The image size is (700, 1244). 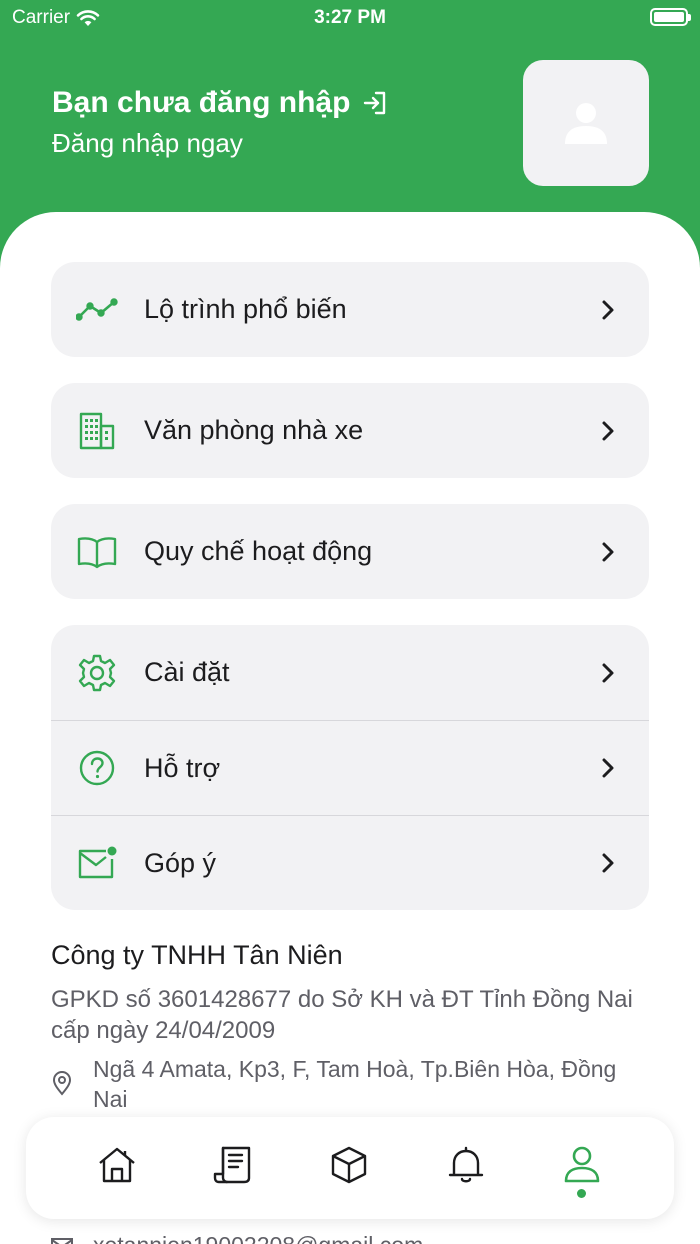 What do you see at coordinates (97, 552) in the screenshot?
I see `book-icon` at bounding box center [97, 552].